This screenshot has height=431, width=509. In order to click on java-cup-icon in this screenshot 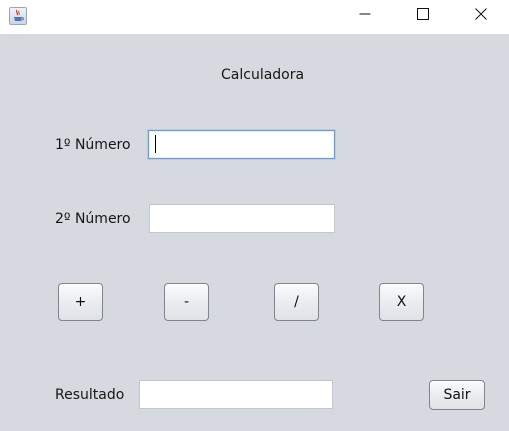, I will do `click(18, 16)`.